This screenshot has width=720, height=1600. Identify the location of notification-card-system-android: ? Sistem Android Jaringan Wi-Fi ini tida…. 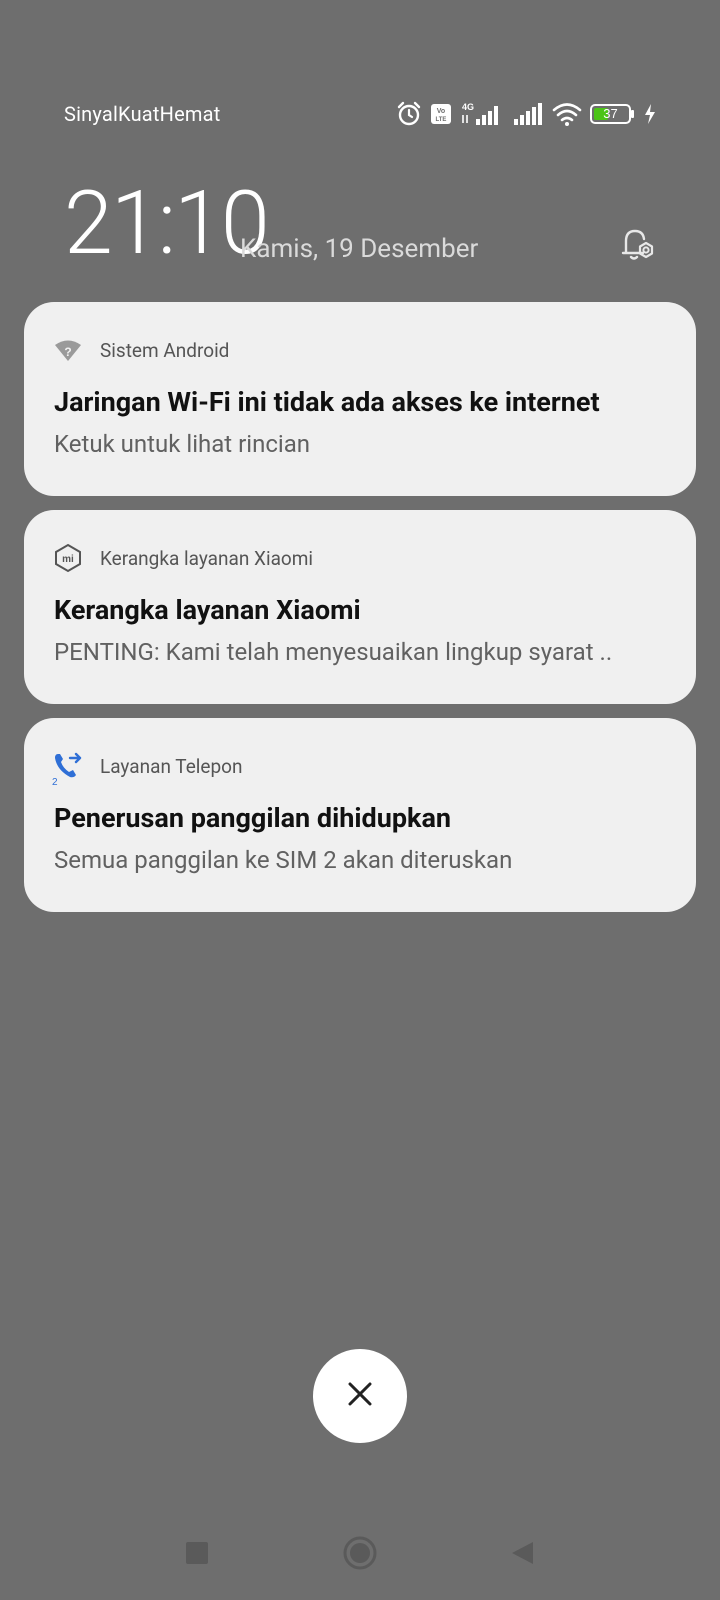
(360, 399).